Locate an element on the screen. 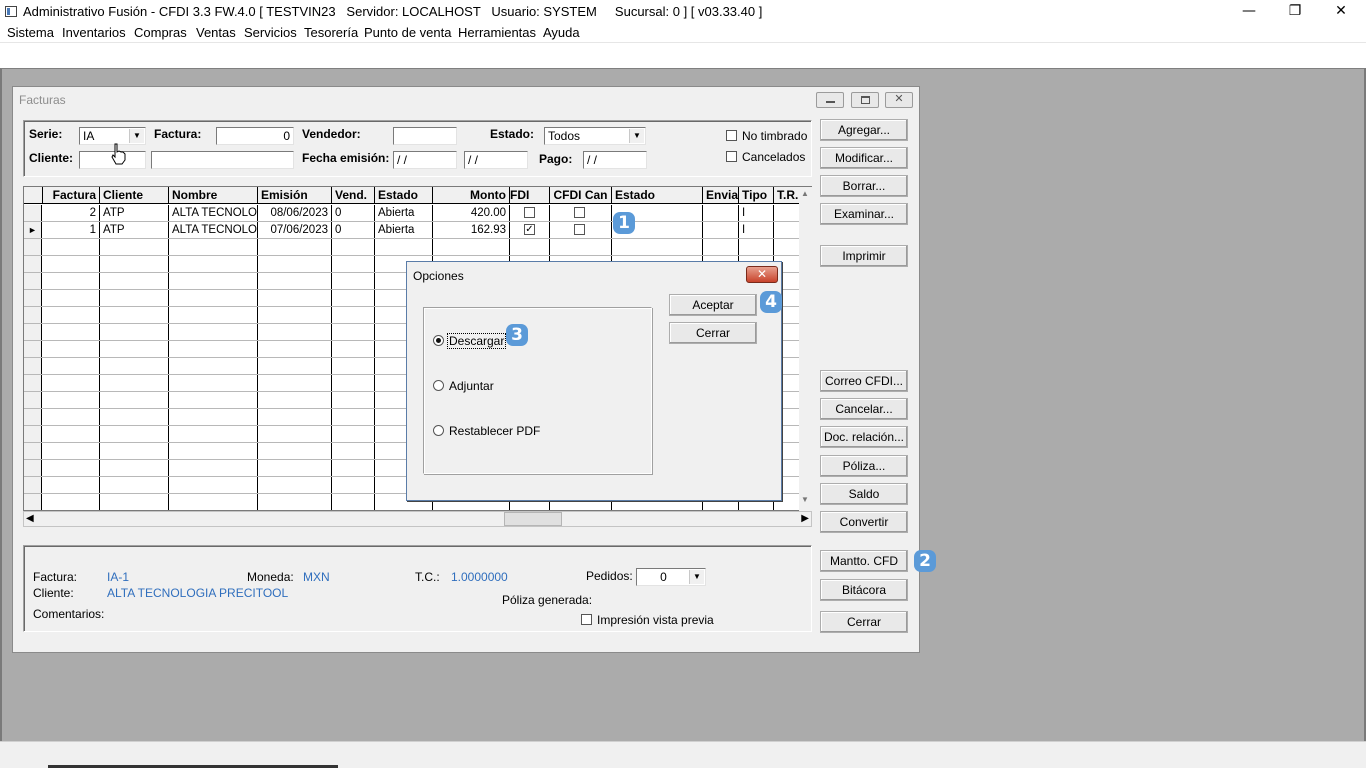  pedidos-combo: 0 ▼ is located at coordinates (671, 577).